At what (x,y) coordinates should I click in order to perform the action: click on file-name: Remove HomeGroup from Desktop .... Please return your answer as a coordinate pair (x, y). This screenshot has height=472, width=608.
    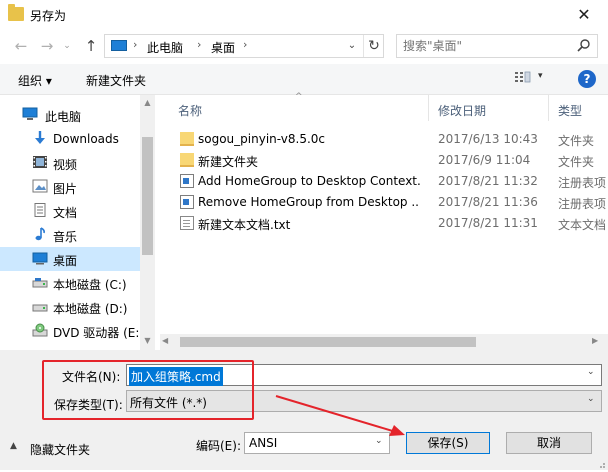
    Looking at the image, I should click on (309, 202).